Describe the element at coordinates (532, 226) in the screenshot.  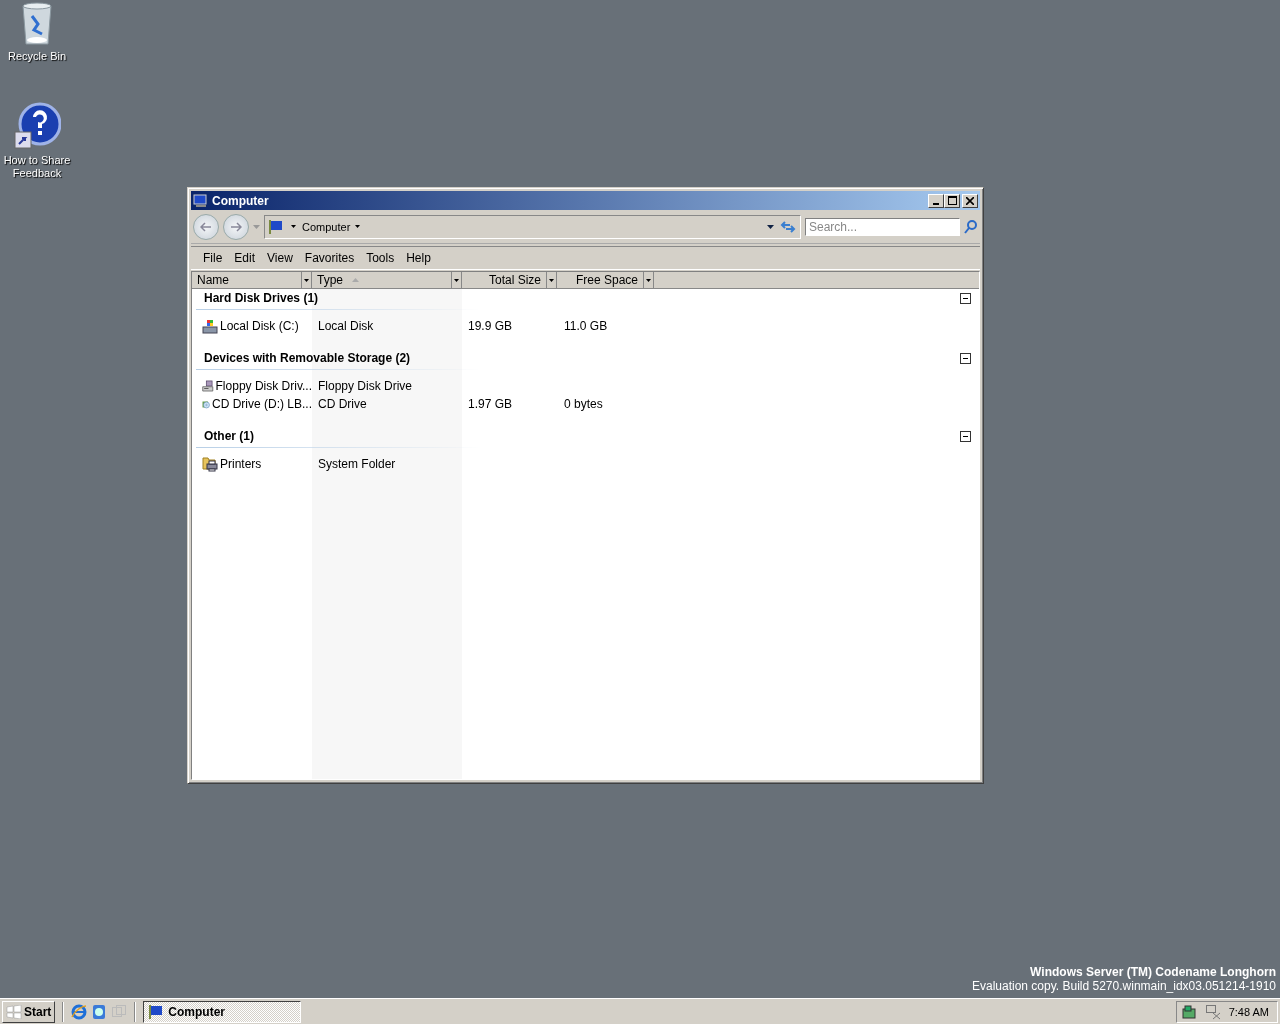
I see `address-bar: Computer` at that location.